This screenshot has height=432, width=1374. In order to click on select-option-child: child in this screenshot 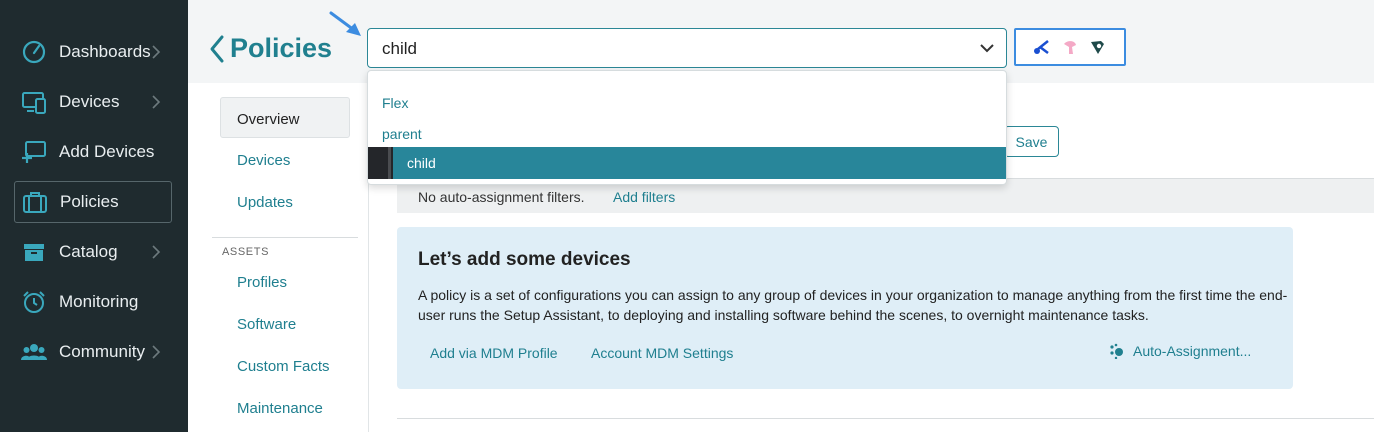, I will do `click(687, 163)`.